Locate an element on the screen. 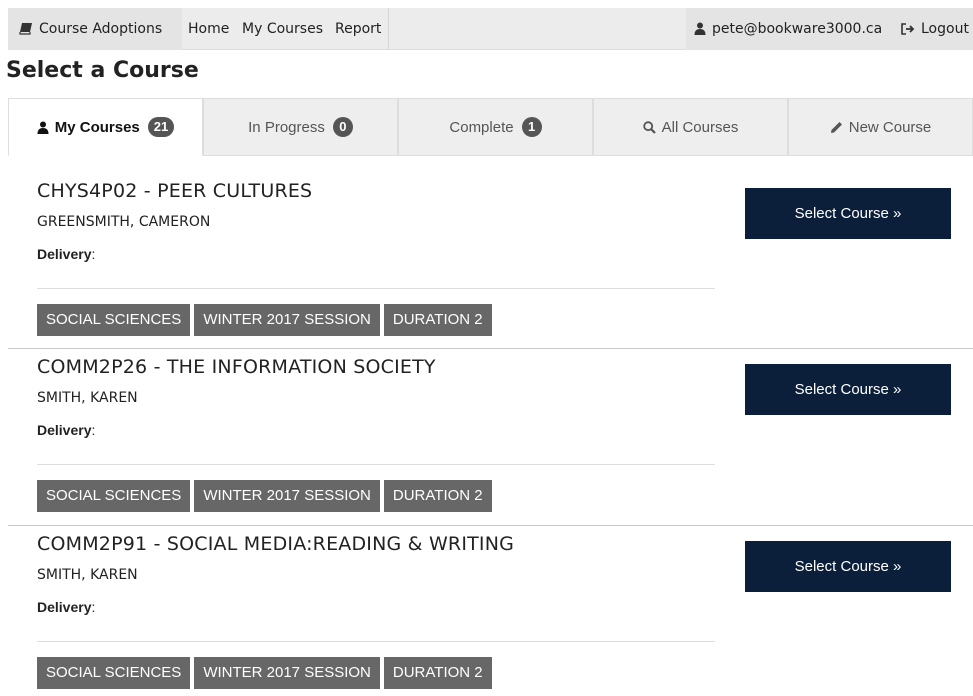 The image size is (973, 696). tab-label: Complete is located at coordinates (481, 127).